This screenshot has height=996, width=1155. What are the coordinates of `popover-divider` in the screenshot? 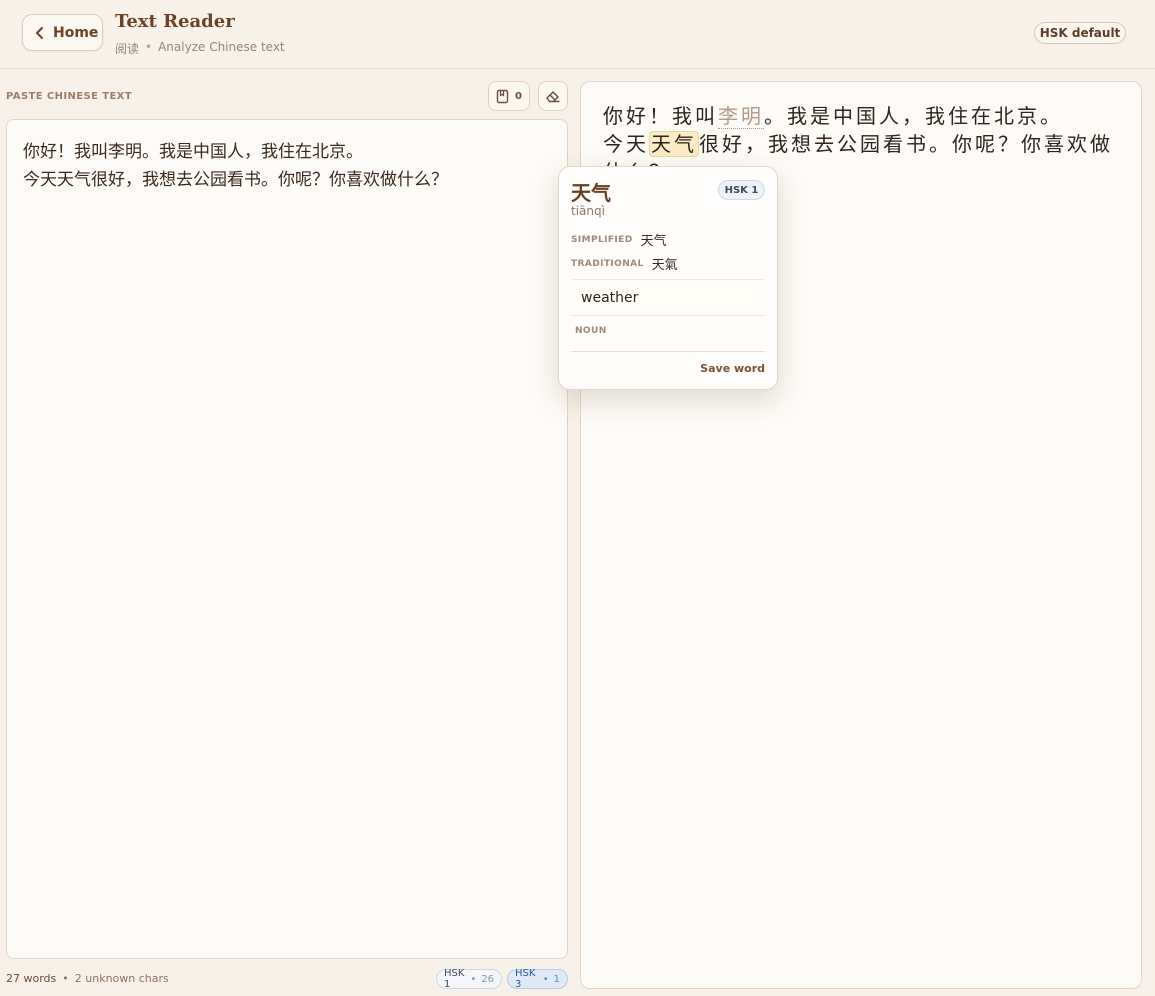 It's located at (668, 351).